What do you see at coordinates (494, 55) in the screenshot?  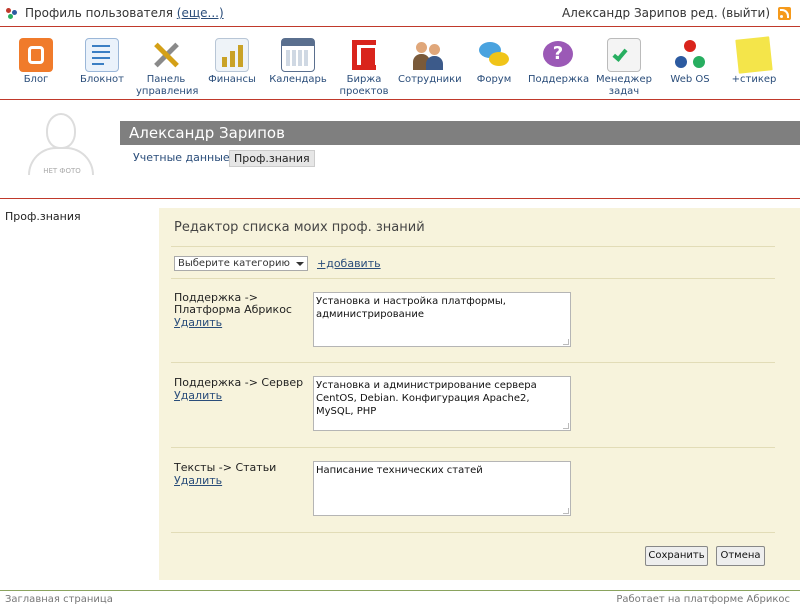 I see `chat-bubbles-icon` at bounding box center [494, 55].